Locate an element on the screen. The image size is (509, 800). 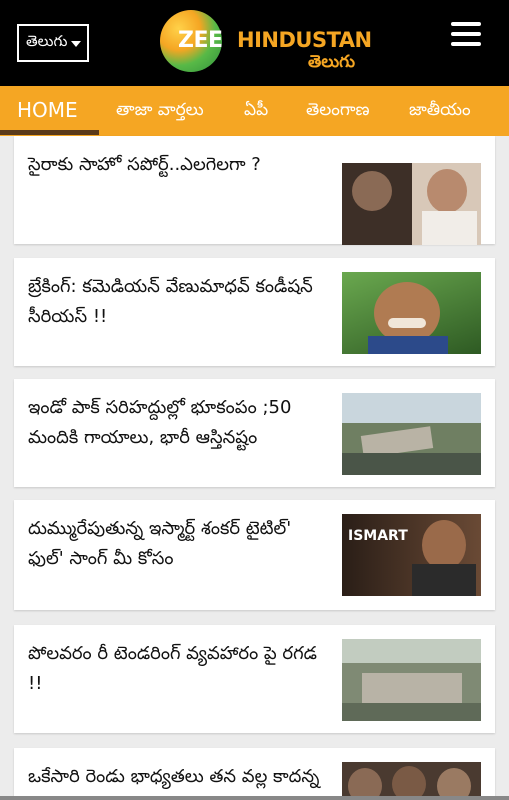
nav-tab-ap: ఏపీ is located at coordinates (256, 112).